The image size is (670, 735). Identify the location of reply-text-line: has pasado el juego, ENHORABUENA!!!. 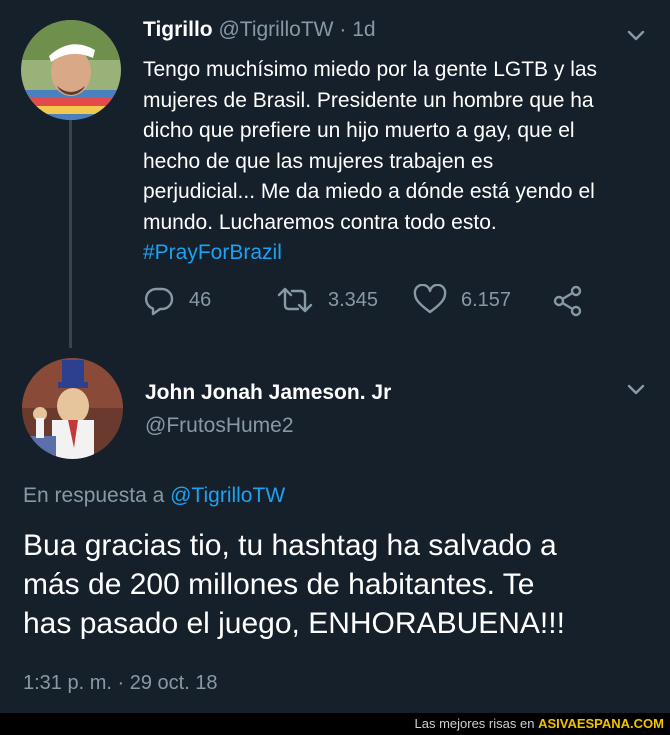
(294, 623).